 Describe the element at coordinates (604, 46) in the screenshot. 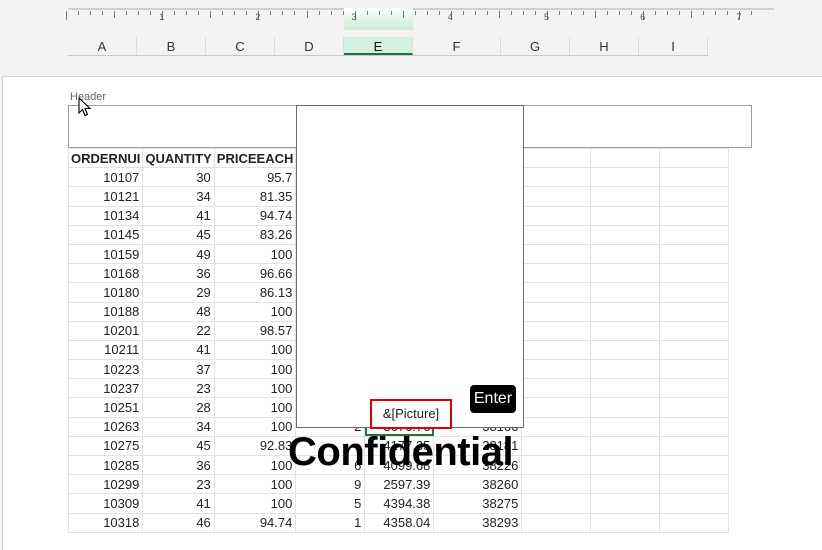

I see `column-header-h: H` at that location.